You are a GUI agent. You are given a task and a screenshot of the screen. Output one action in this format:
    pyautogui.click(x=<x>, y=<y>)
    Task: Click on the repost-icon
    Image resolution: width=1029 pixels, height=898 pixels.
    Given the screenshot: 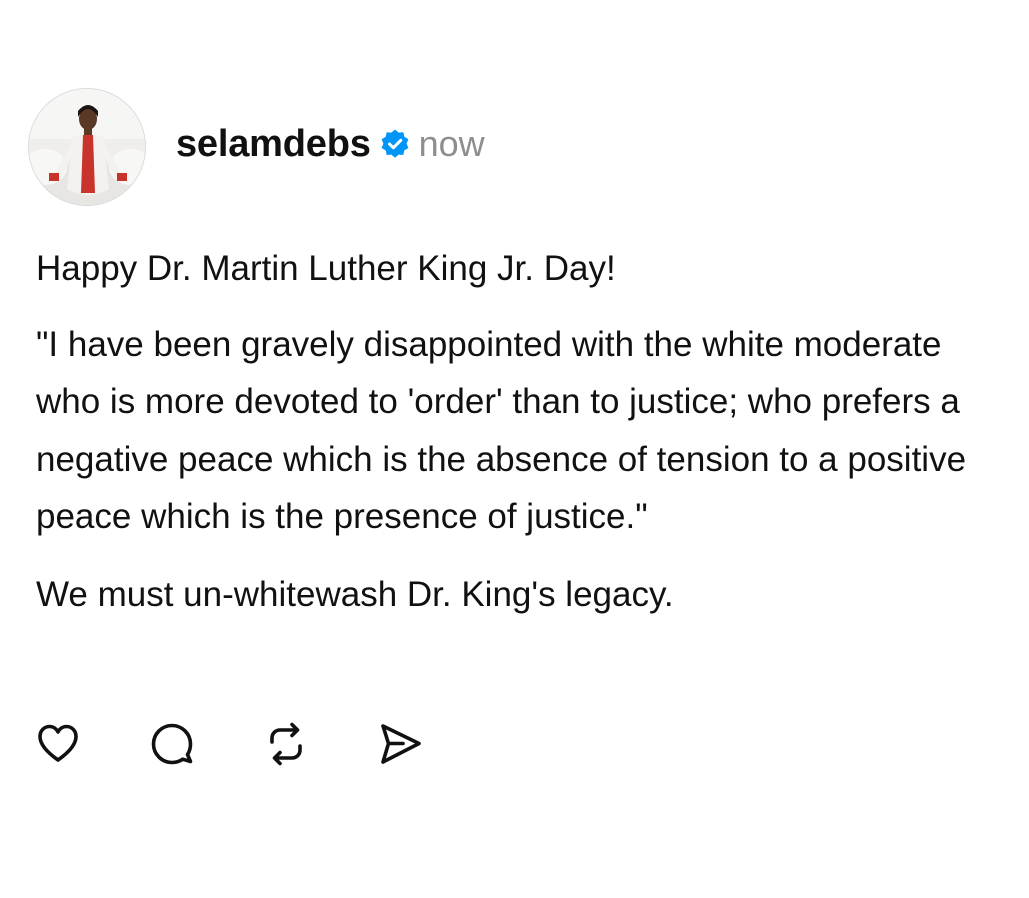 What is the action you would take?
    pyautogui.click(x=286, y=744)
    